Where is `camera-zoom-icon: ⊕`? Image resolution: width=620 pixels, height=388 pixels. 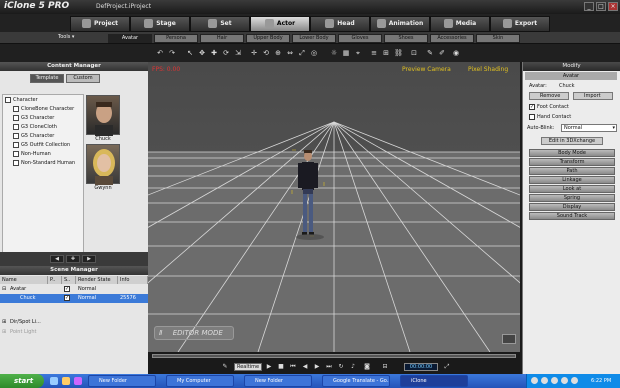
camera-zoom-icon: ⊕ is located at coordinates (278, 53).